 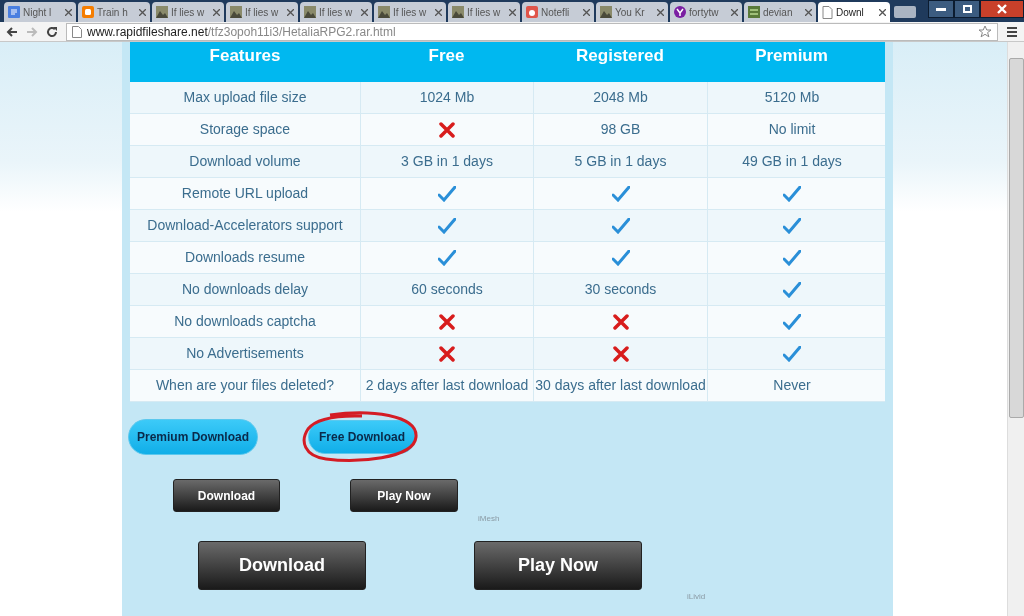 What do you see at coordinates (245, 353) in the screenshot?
I see `table-cell-text: No Advertisements` at bounding box center [245, 353].